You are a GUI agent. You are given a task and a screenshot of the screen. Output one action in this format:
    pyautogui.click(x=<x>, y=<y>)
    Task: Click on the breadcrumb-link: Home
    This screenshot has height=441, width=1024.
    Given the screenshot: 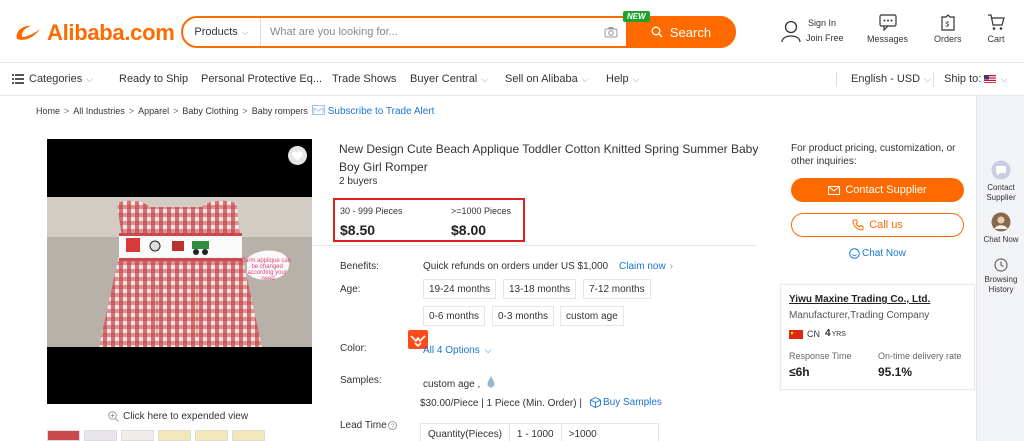 What is the action you would take?
    pyautogui.click(x=48, y=111)
    